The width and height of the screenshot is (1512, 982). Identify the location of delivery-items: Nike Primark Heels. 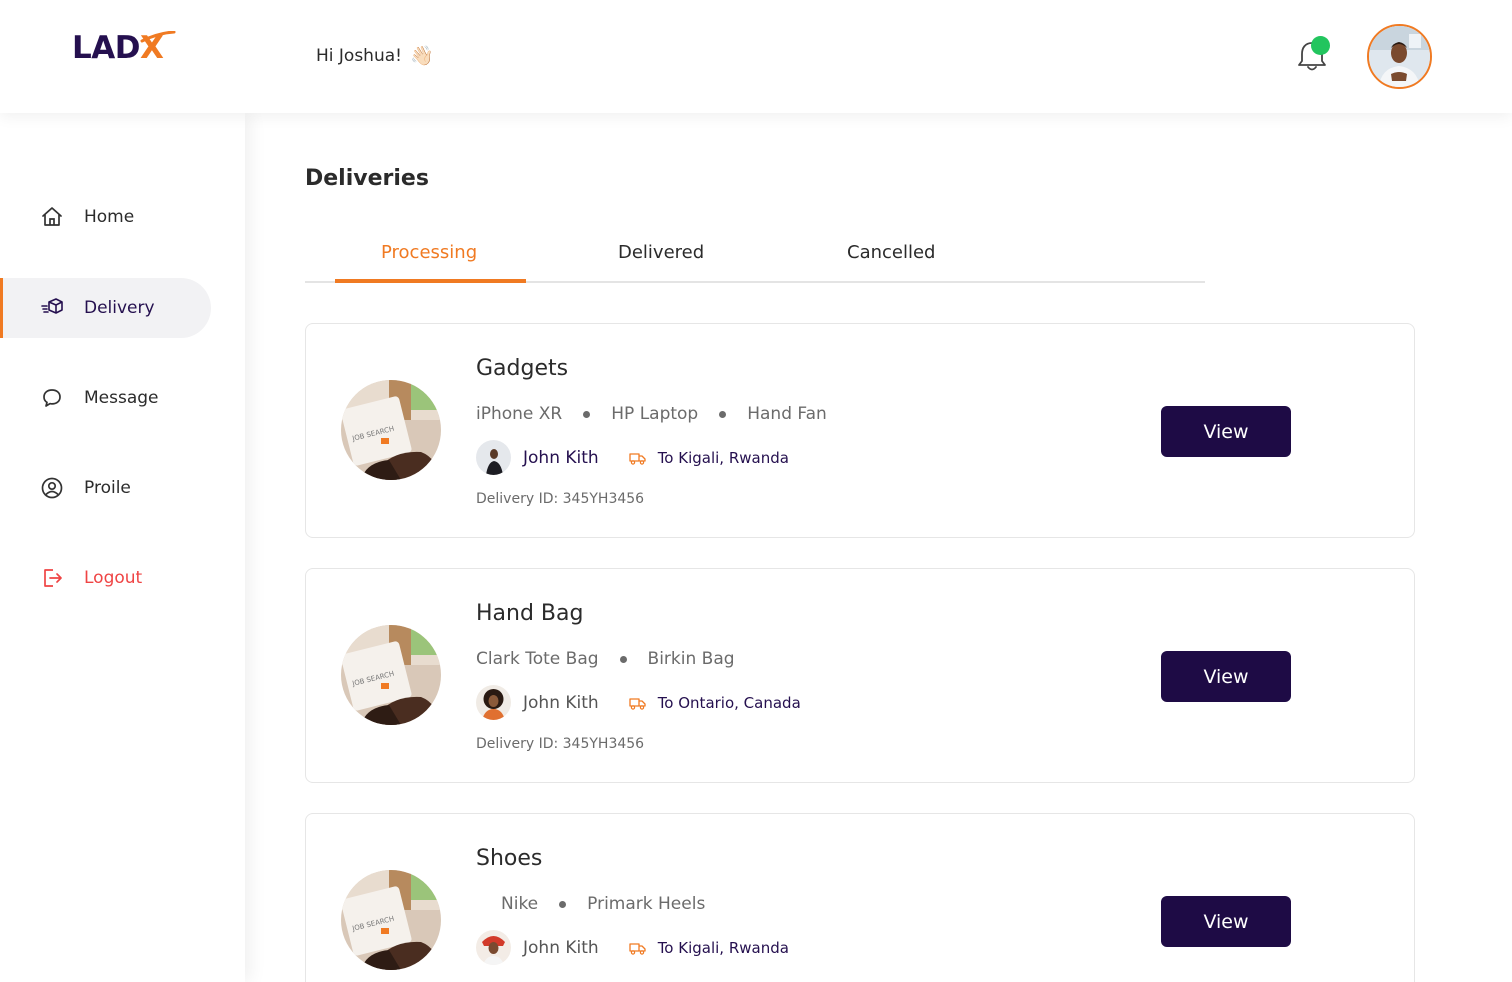
(590, 904).